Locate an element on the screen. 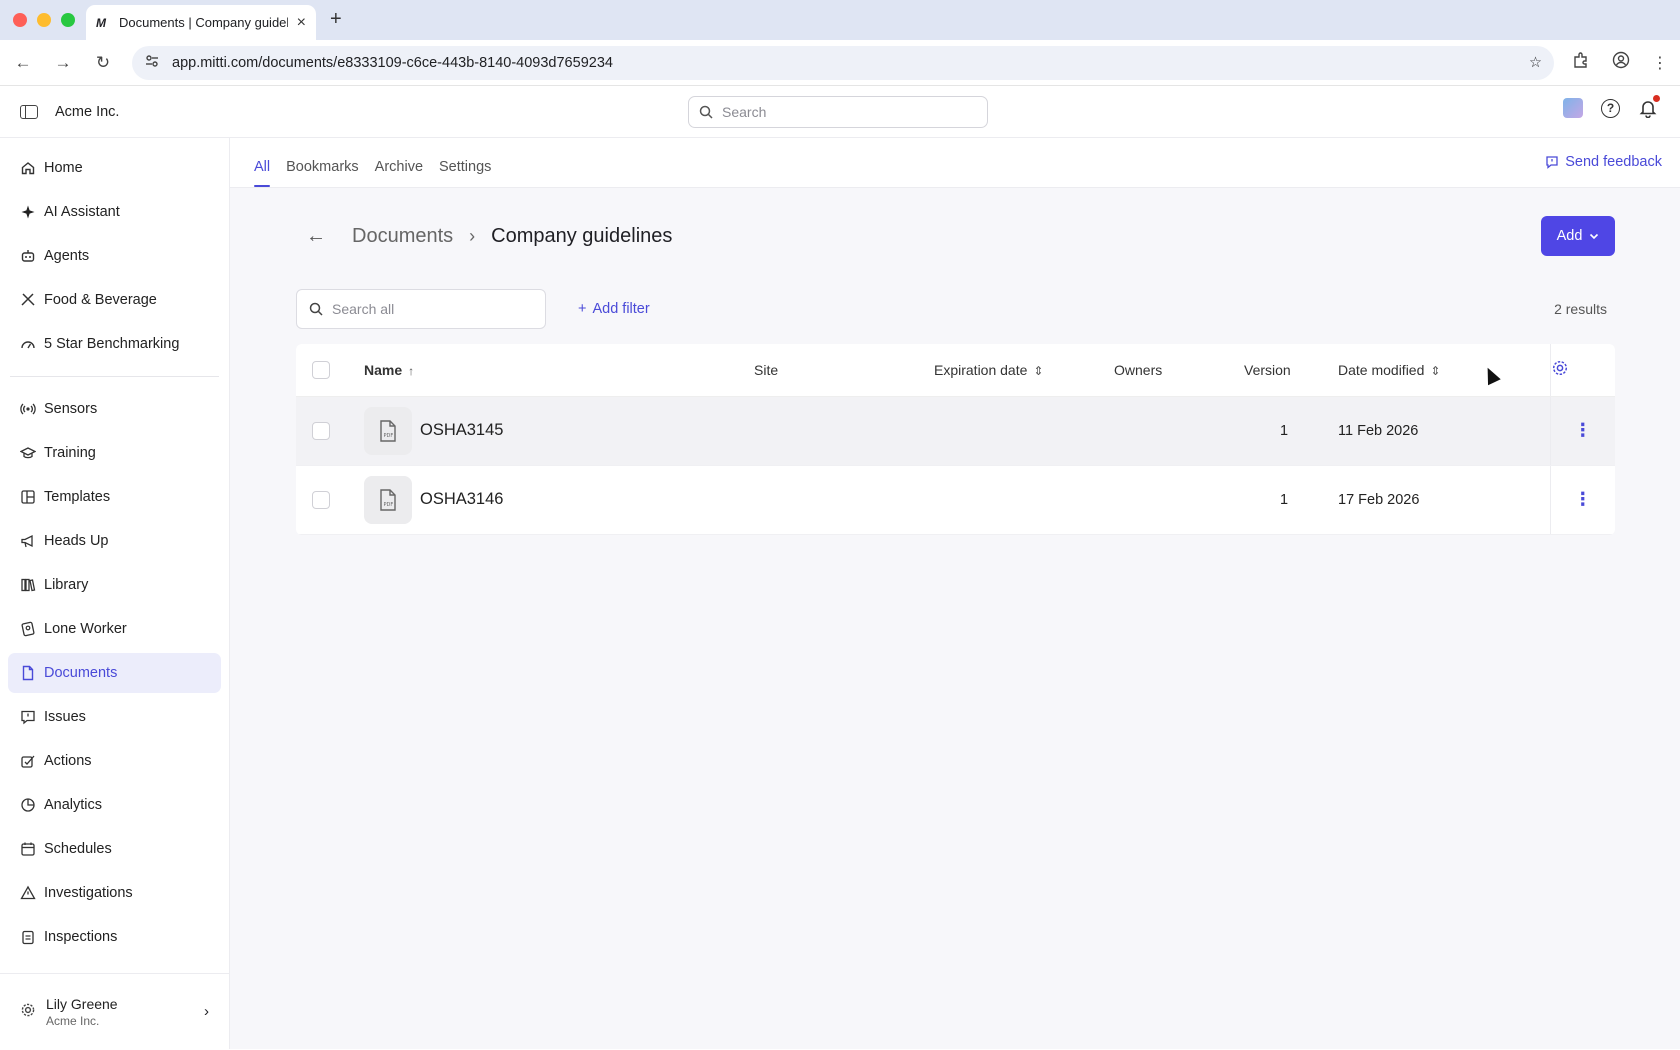  column-owners: Owners is located at coordinates (1138, 369).